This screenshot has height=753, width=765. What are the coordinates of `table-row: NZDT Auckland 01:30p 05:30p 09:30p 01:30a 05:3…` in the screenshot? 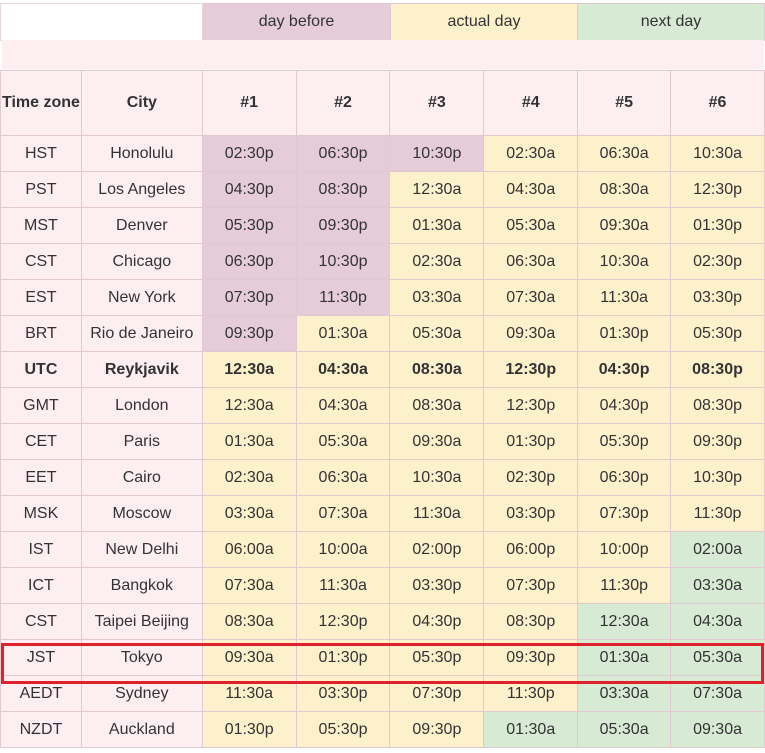 It's located at (382, 729).